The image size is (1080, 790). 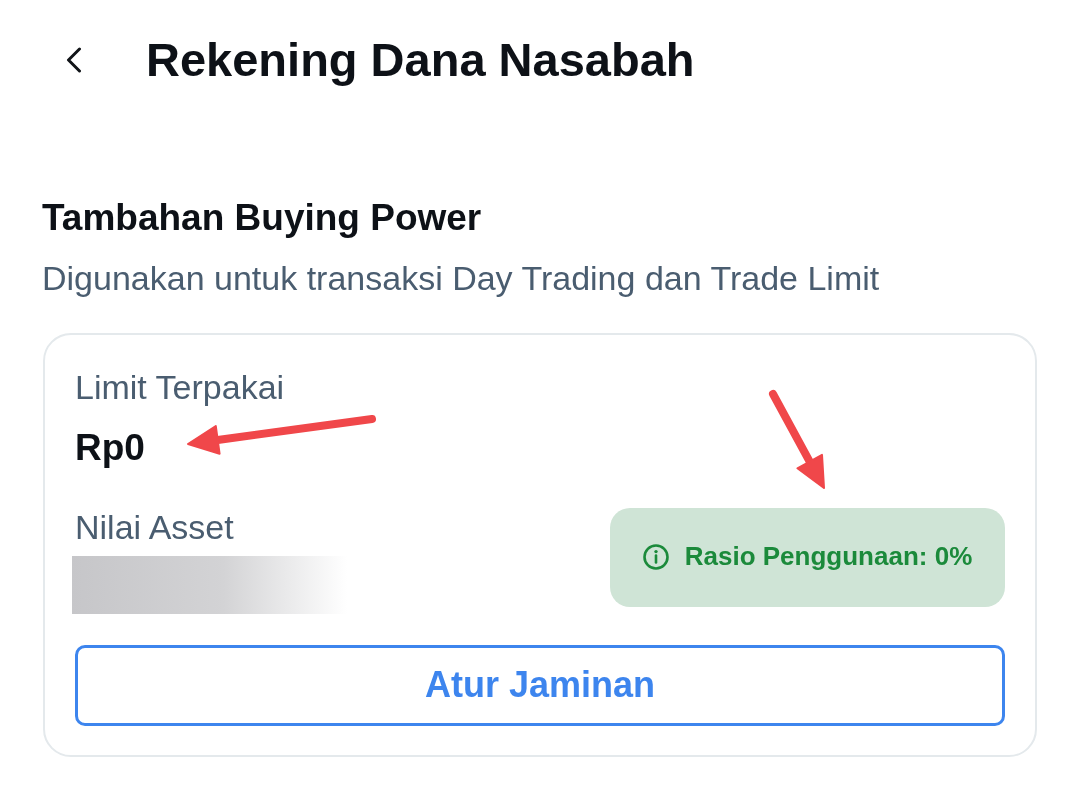 What do you see at coordinates (828, 557) in the screenshot?
I see `usage-ratio-text: Rasio Penggunaan: 0%` at bounding box center [828, 557].